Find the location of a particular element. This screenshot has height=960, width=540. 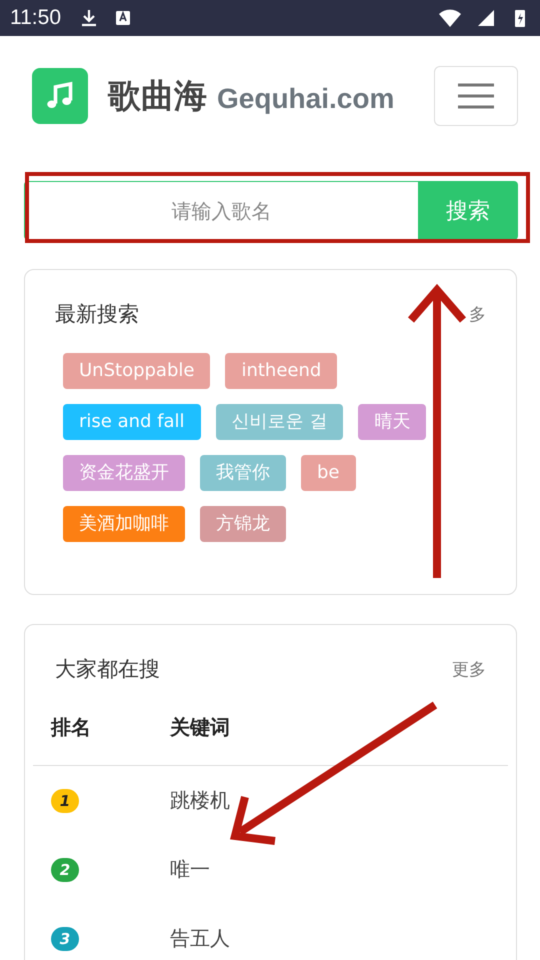

search-field: 请输入歌名 is located at coordinates (221, 210).